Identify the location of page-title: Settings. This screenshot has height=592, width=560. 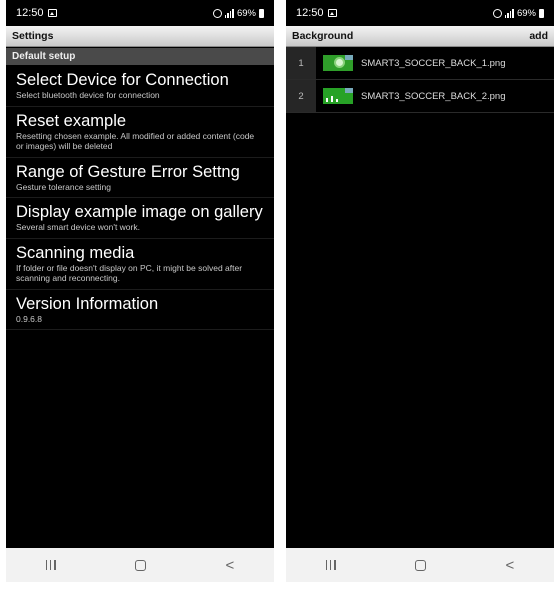
(33, 36).